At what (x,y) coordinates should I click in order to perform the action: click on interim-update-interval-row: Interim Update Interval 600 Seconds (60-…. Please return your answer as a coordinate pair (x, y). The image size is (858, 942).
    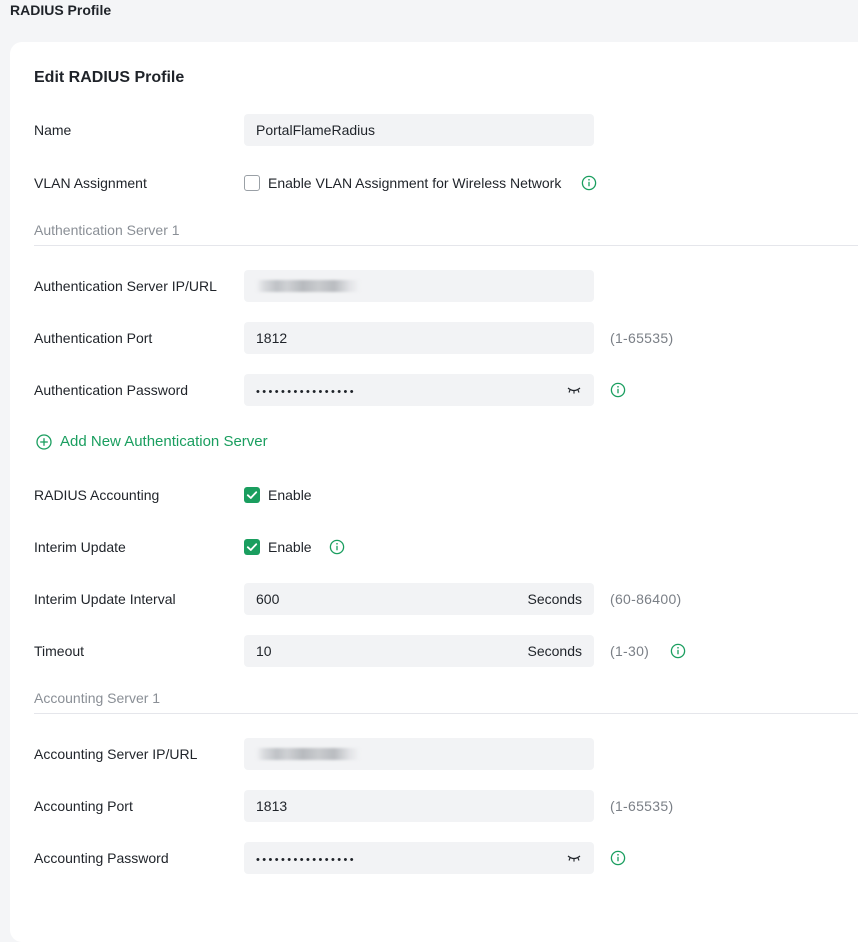
    Looking at the image, I should click on (434, 599).